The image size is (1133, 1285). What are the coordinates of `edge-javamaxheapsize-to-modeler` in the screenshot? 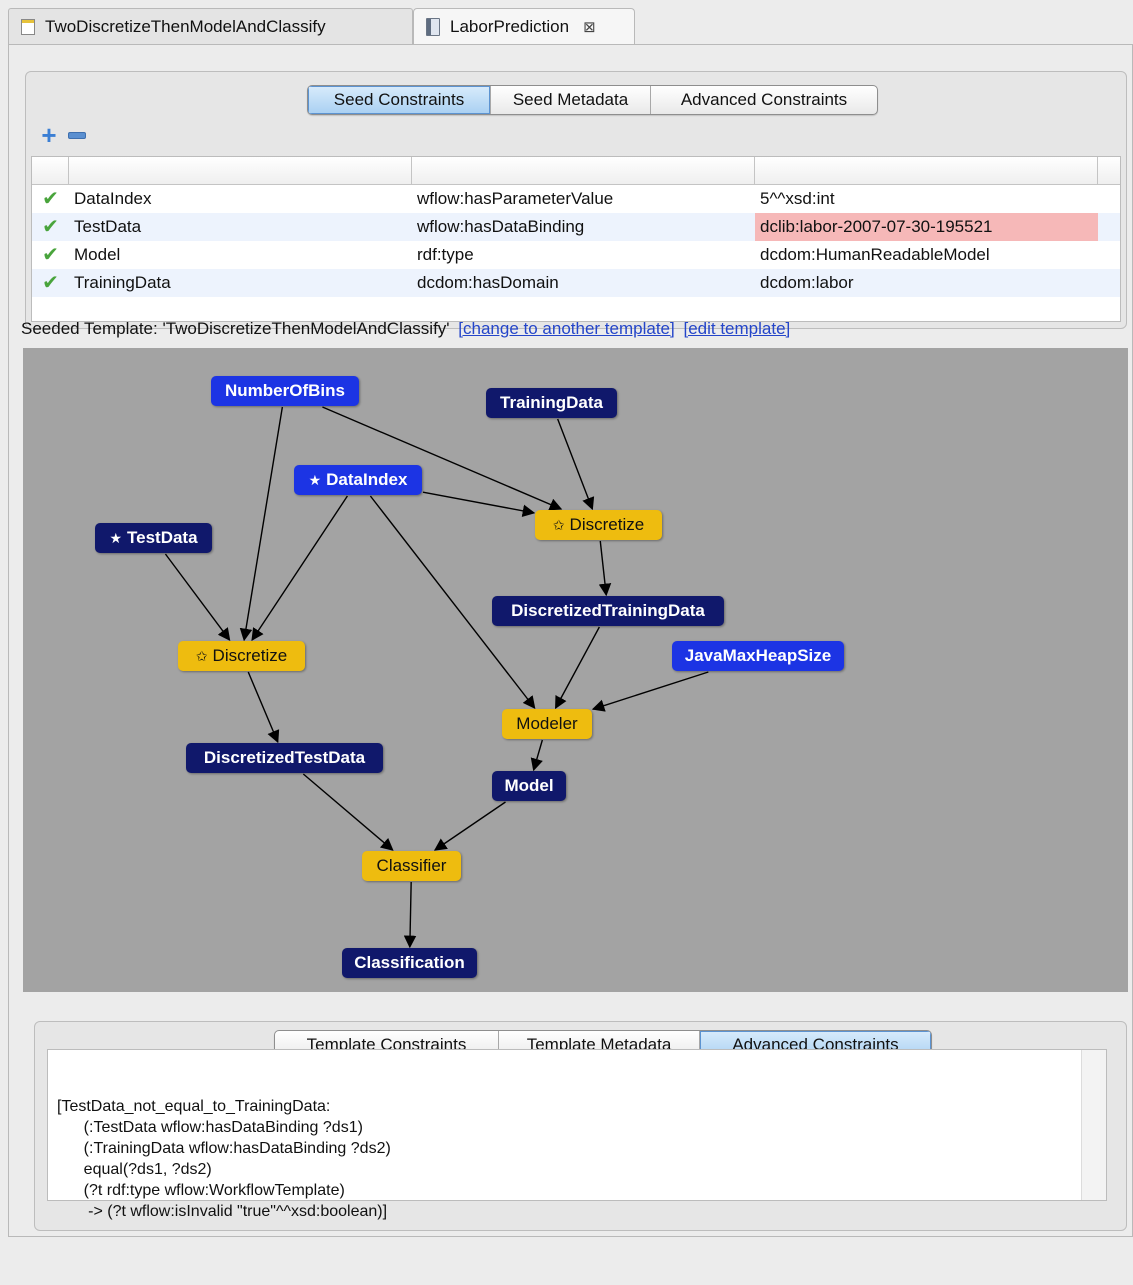 It's located at (650, 691).